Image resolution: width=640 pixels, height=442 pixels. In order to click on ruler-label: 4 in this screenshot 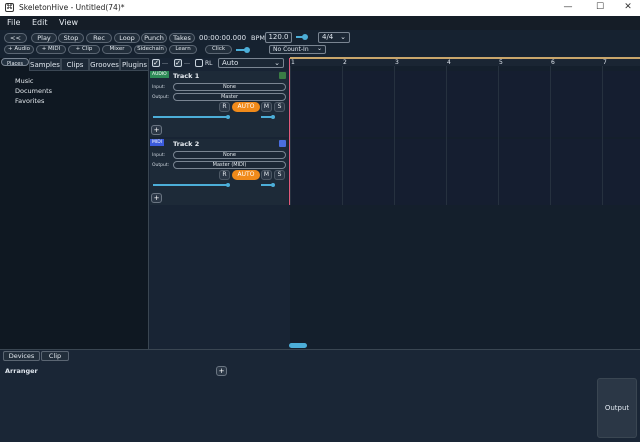, I will do `click(449, 62)`.